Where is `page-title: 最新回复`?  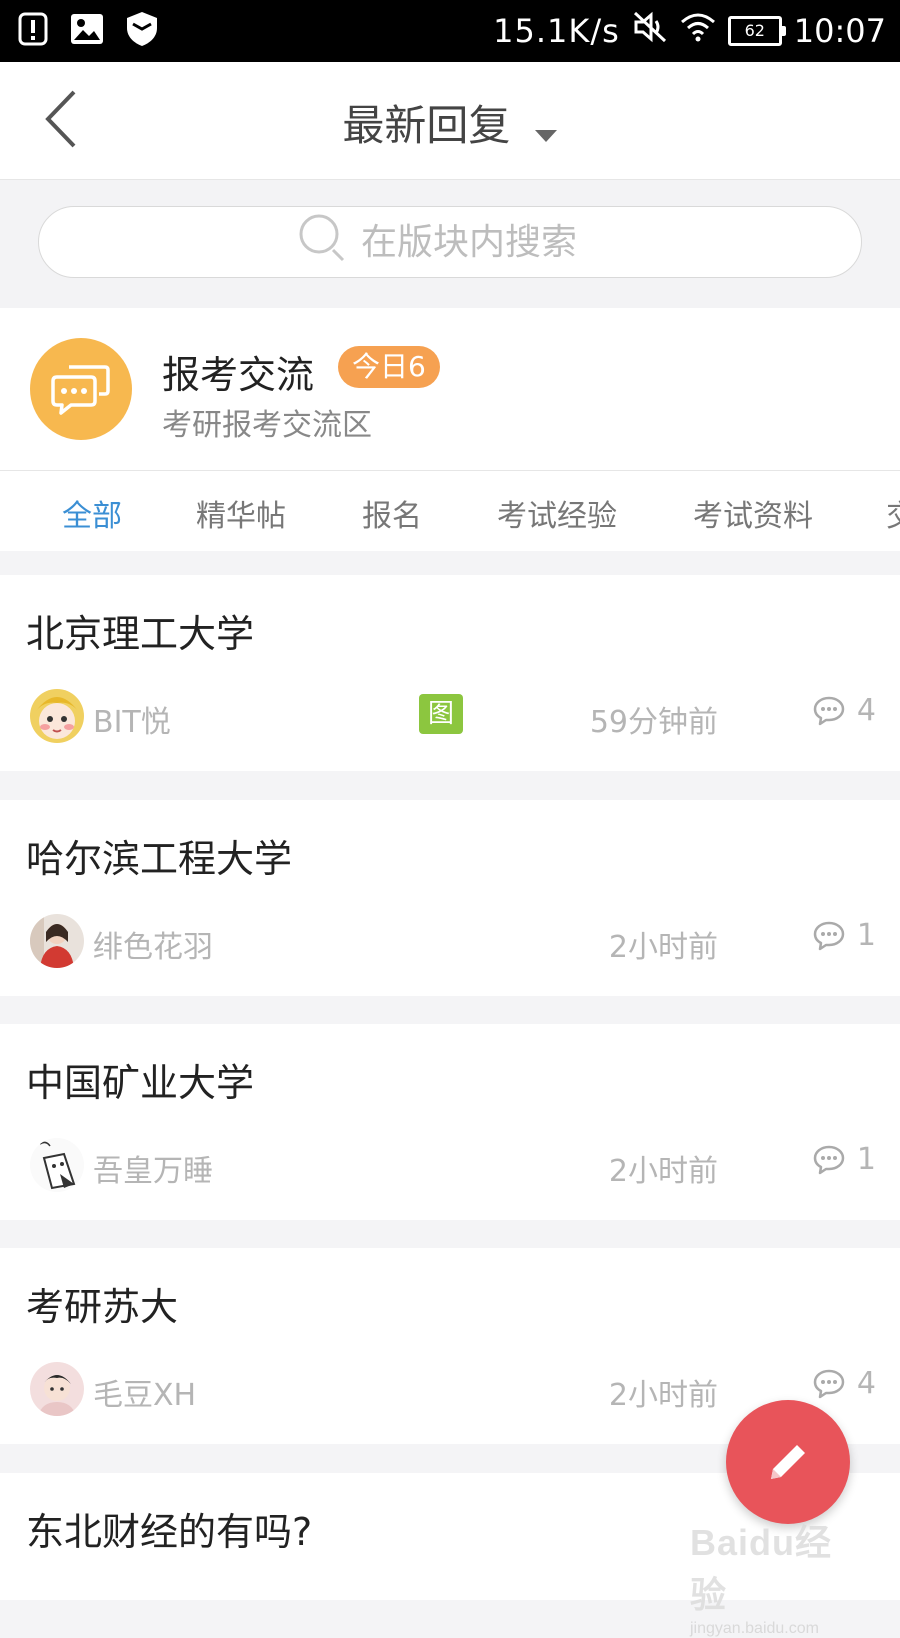
page-title: 最新回复 is located at coordinates (426, 125).